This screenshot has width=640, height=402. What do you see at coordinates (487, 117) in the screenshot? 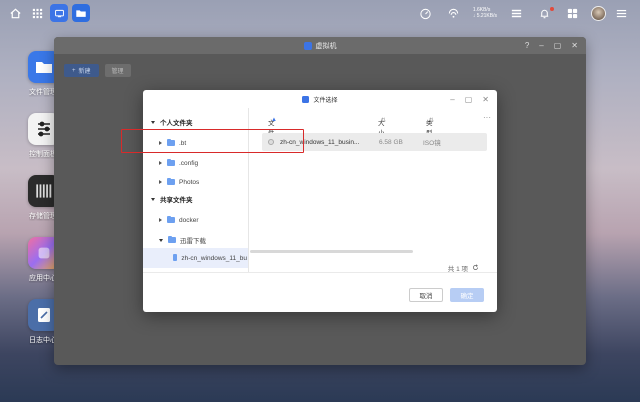
I see `more-columns-icon: ···` at bounding box center [487, 117].